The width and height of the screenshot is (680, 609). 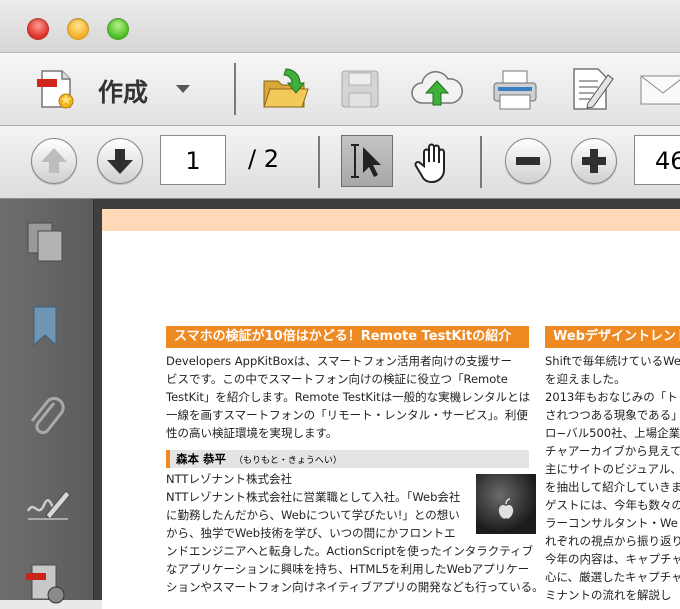 What do you see at coordinates (313, 497) in the screenshot?
I see `text-line: NTTレゾナント株式会社に営業職として入社。「Web会社` at bounding box center [313, 497].